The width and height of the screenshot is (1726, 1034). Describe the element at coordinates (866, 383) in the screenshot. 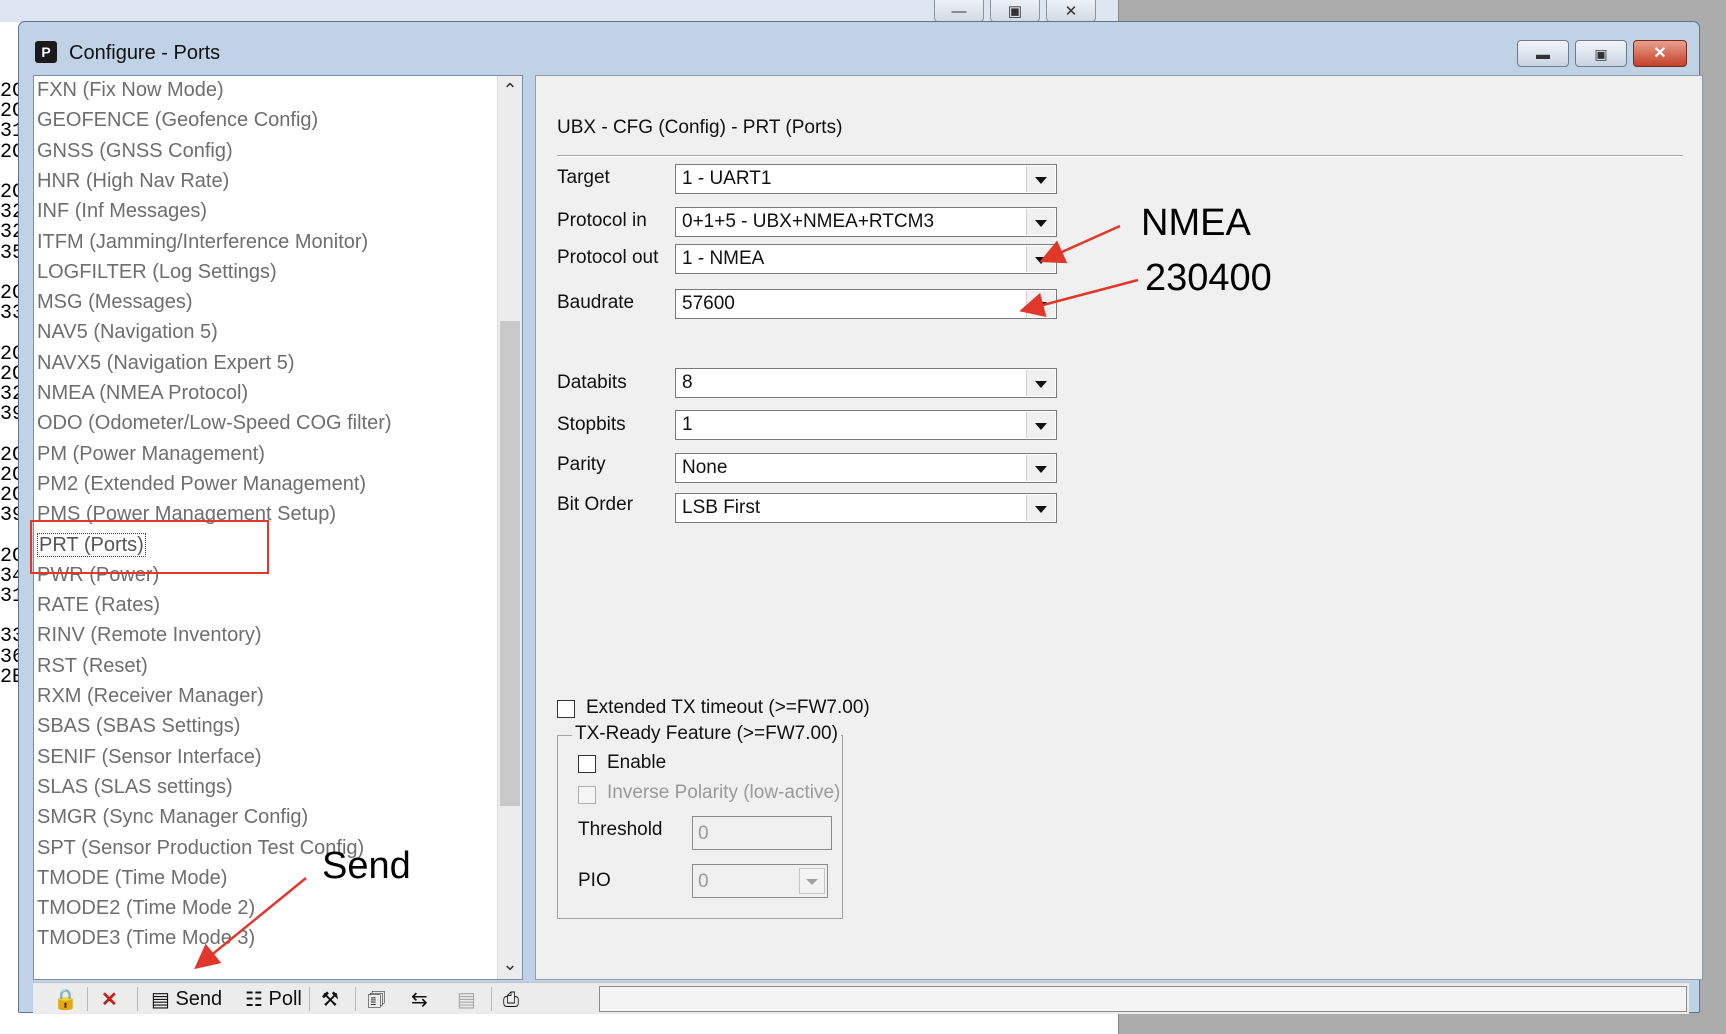

I see `databits-select: 8` at that location.